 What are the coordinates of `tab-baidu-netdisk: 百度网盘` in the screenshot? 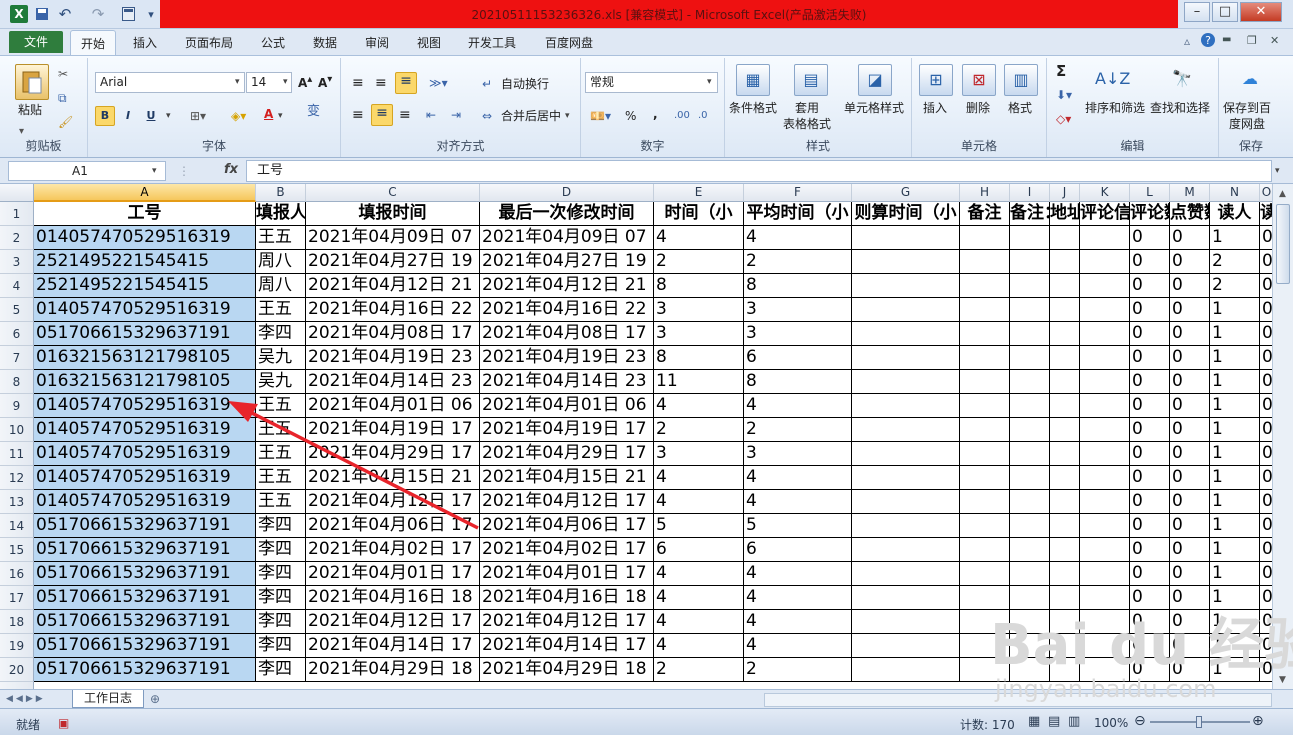 It's located at (569, 42).